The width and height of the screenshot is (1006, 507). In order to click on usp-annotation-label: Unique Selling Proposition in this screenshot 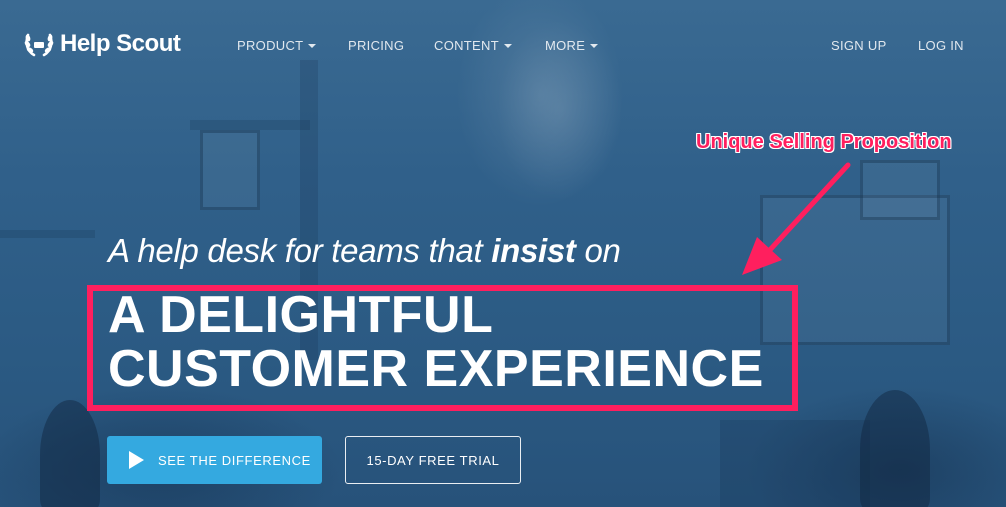, I will do `click(824, 142)`.